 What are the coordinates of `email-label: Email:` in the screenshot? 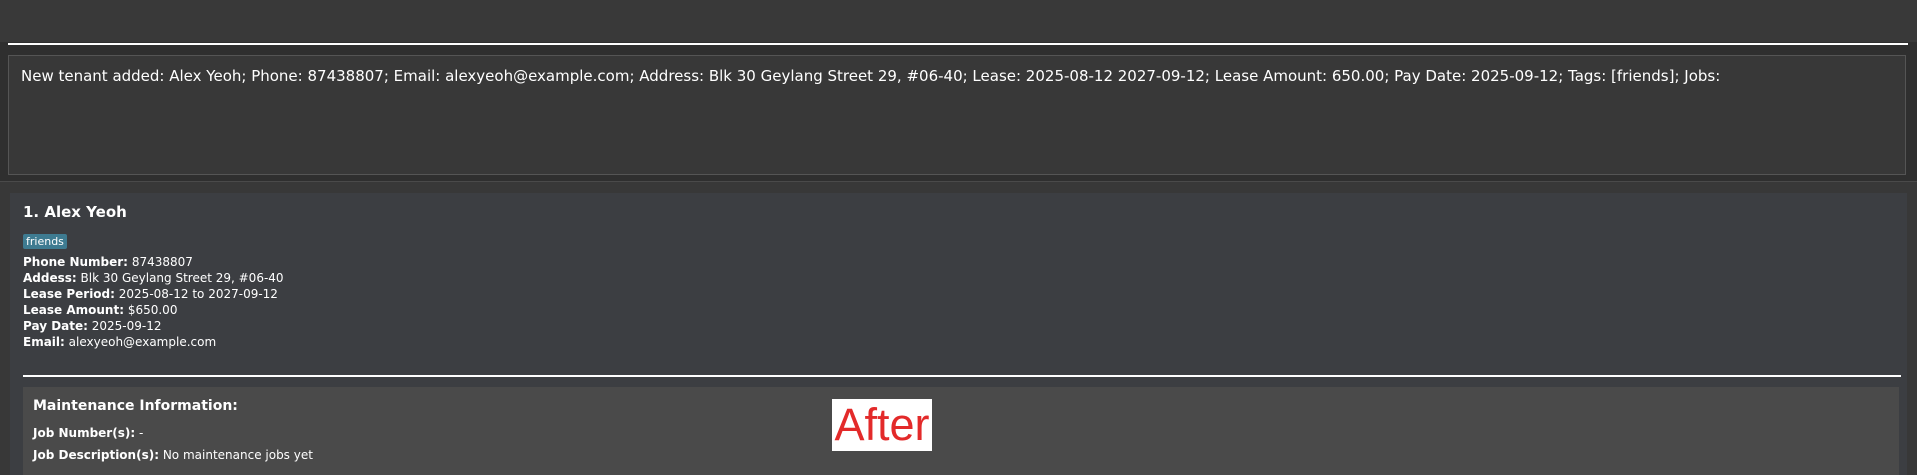 It's located at (44, 342).